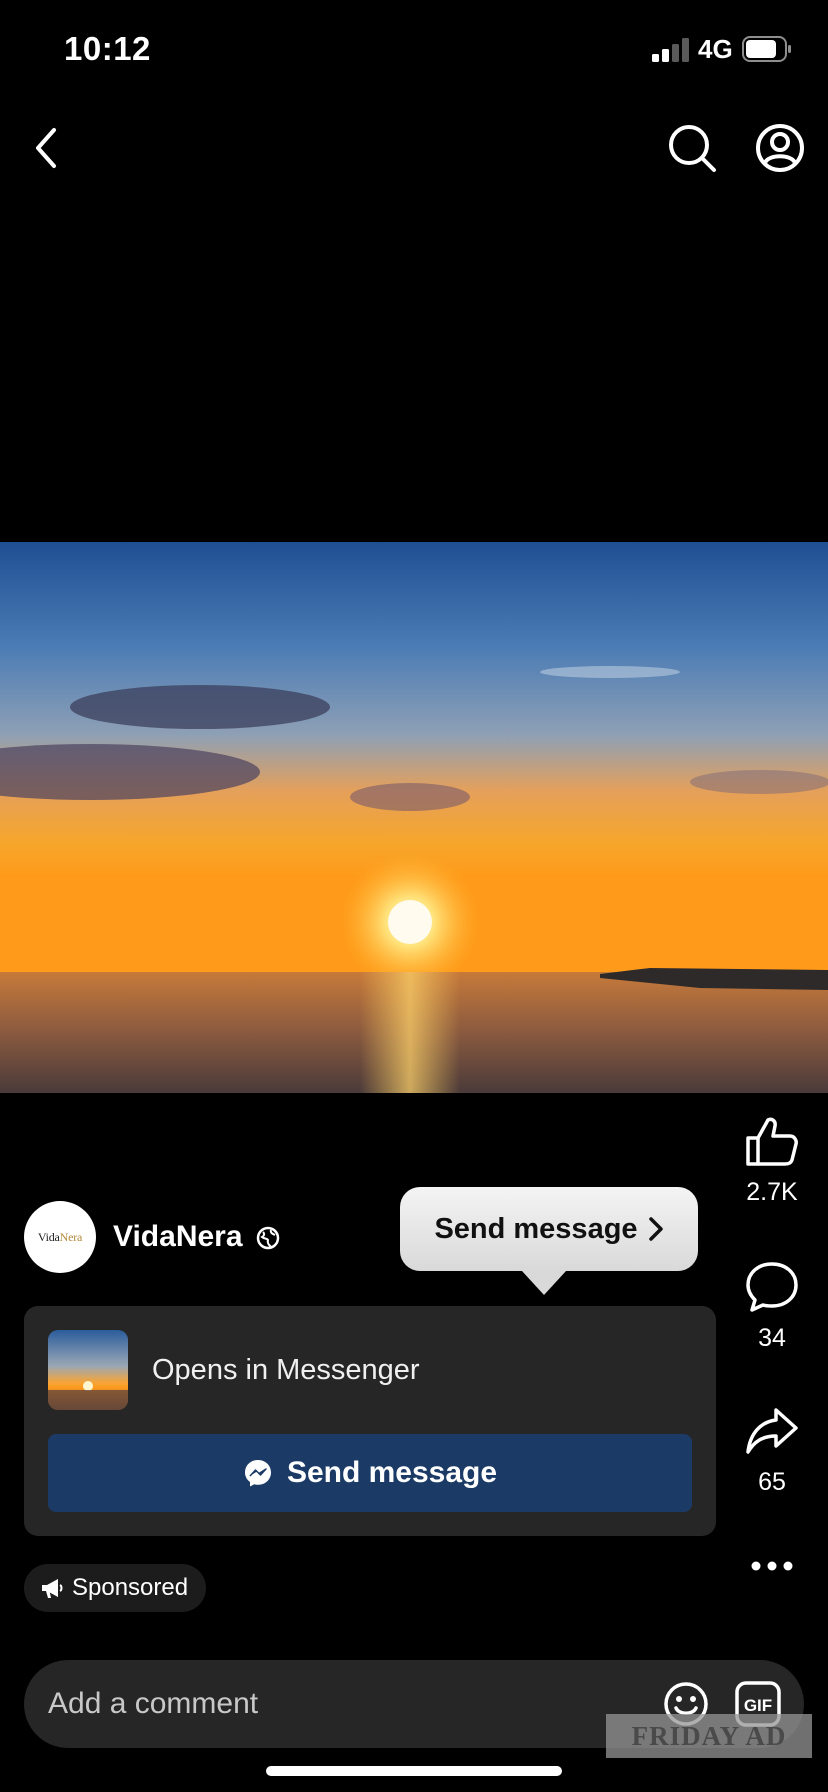 The image size is (828, 1792). What do you see at coordinates (758, 1705) in the screenshot?
I see `svg-text: GIF` at bounding box center [758, 1705].